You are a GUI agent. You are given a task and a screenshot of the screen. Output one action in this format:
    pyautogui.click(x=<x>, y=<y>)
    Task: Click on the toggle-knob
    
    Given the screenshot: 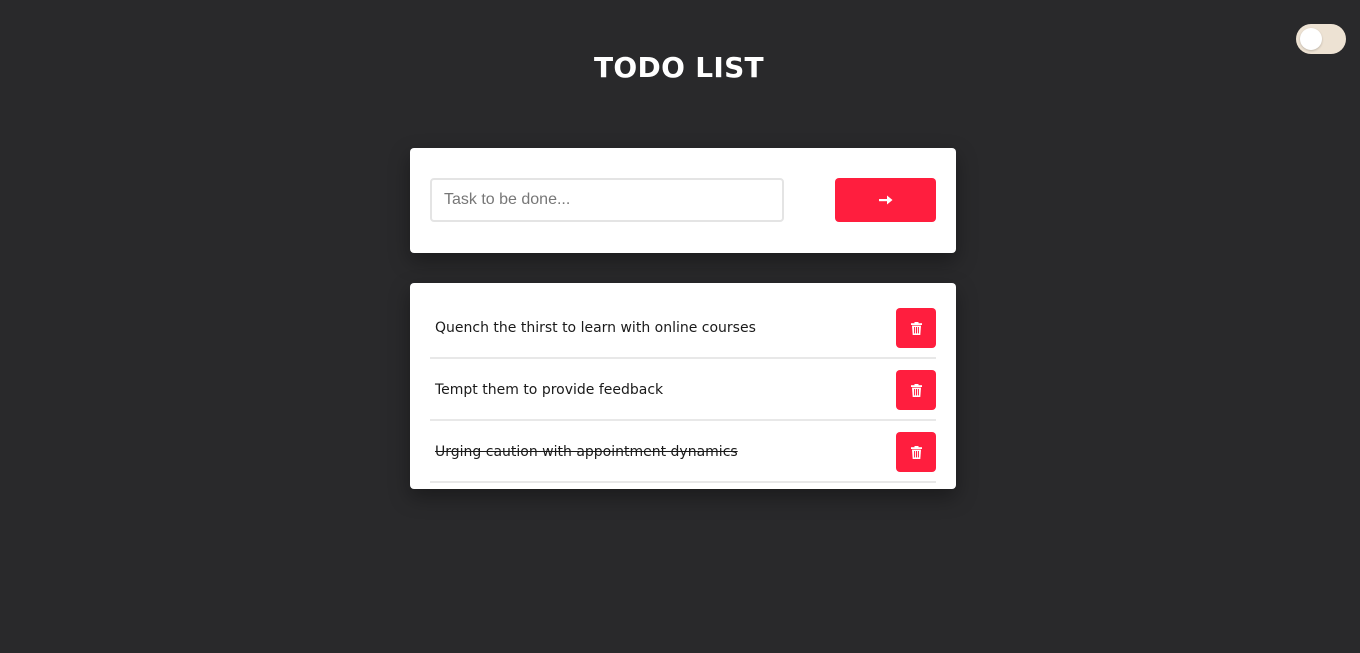 What is the action you would take?
    pyautogui.click(x=1311, y=39)
    